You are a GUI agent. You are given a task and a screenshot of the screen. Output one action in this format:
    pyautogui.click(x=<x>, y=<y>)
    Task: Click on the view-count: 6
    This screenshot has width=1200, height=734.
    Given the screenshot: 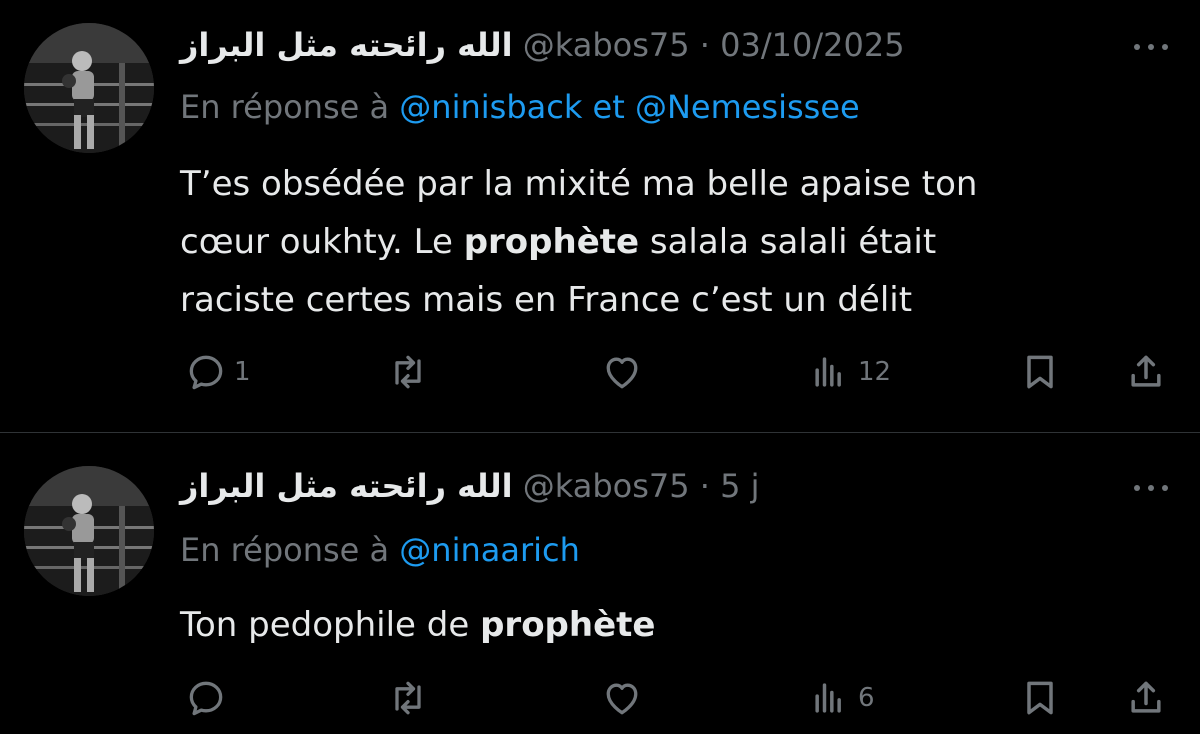 What is the action you would take?
    pyautogui.click(x=866, y=698)
    